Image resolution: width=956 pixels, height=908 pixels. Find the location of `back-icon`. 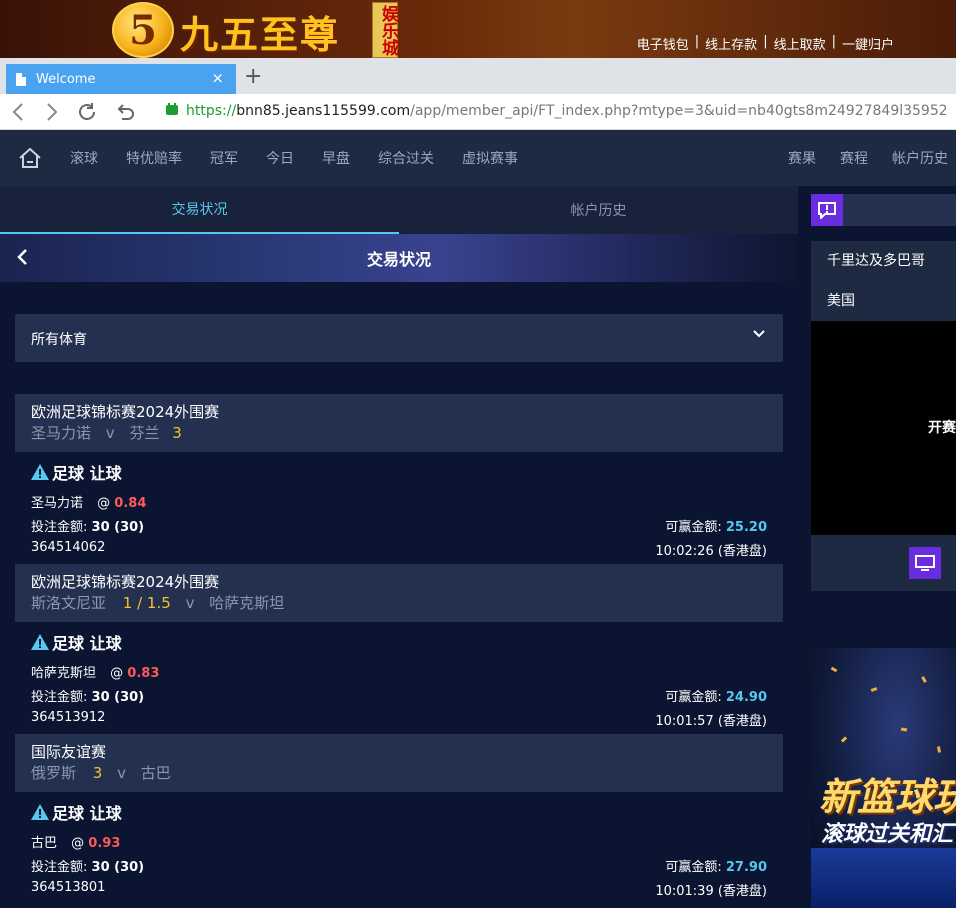

back-icon is located at coordinates (19, 112).